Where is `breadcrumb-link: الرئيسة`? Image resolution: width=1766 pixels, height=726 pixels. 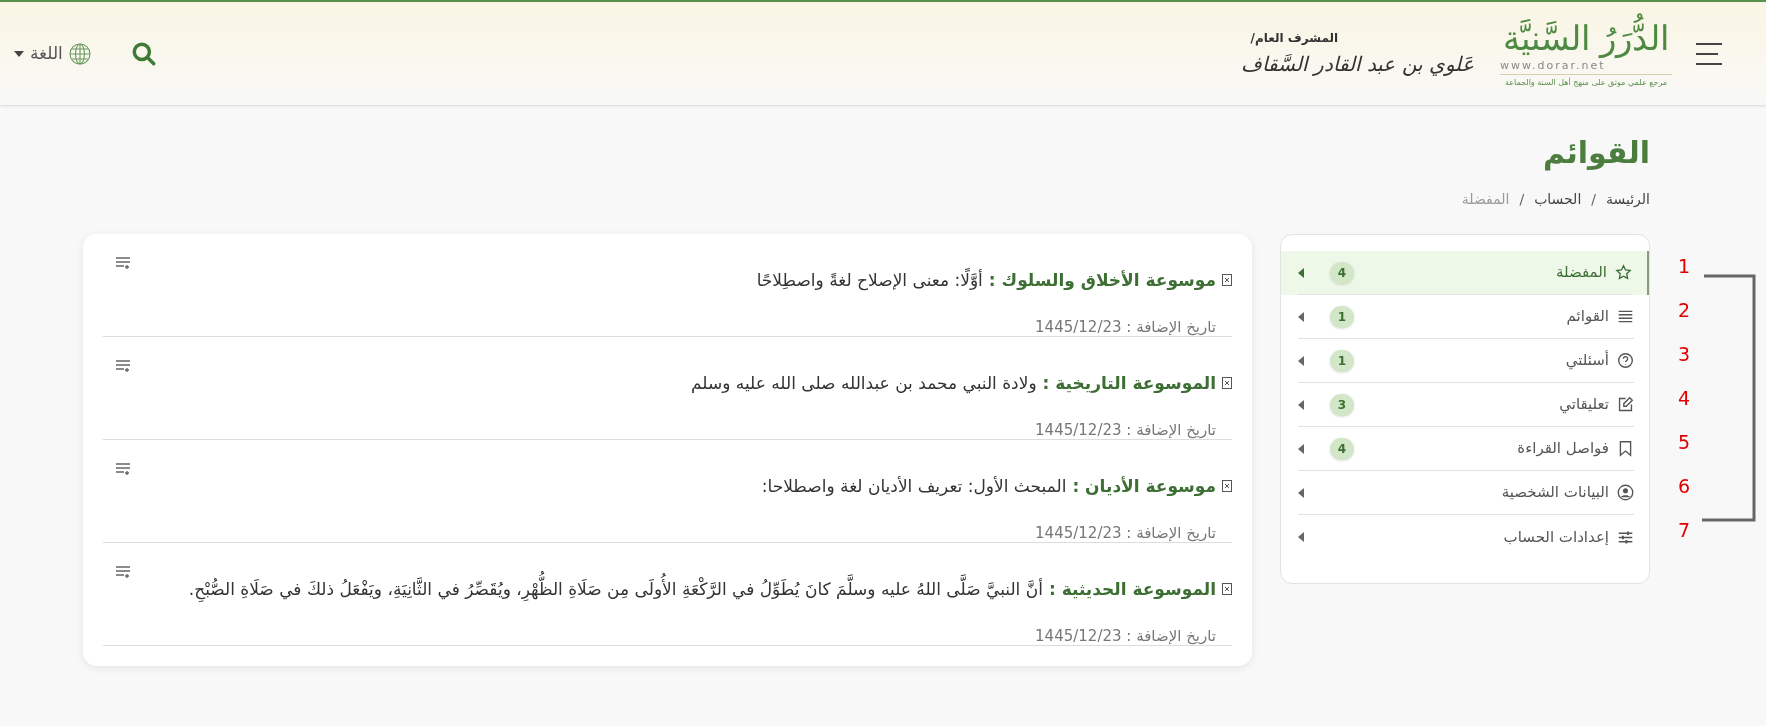
breadcrumb-link: الرئيسة is located at coordinates (1628, 199).